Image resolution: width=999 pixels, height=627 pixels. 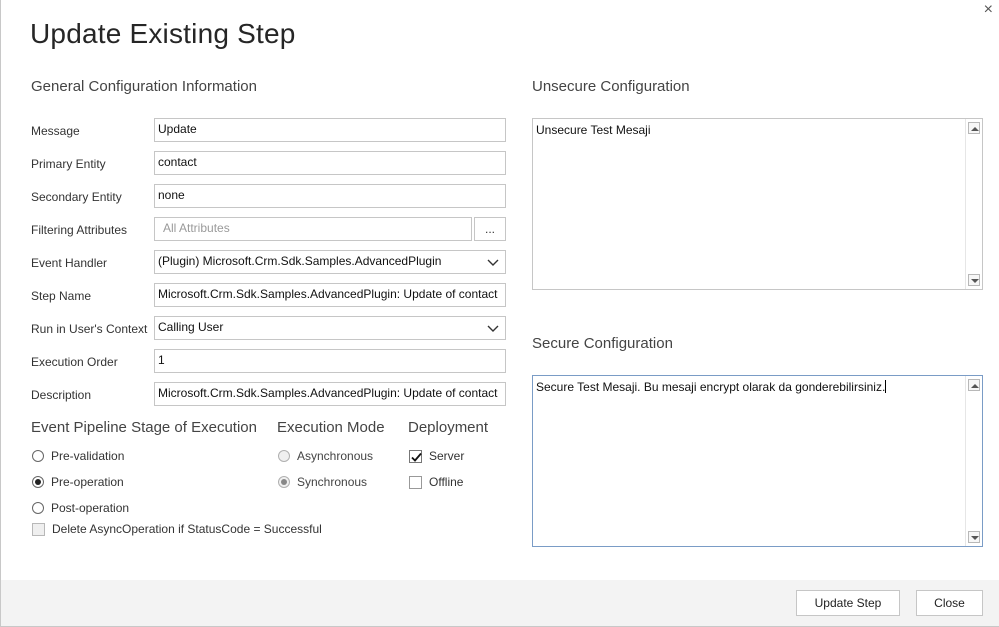 What do you see at coordinates (55, 131) in the screenshot?
I see `message-label: Message` at bounding box center [55, 131].